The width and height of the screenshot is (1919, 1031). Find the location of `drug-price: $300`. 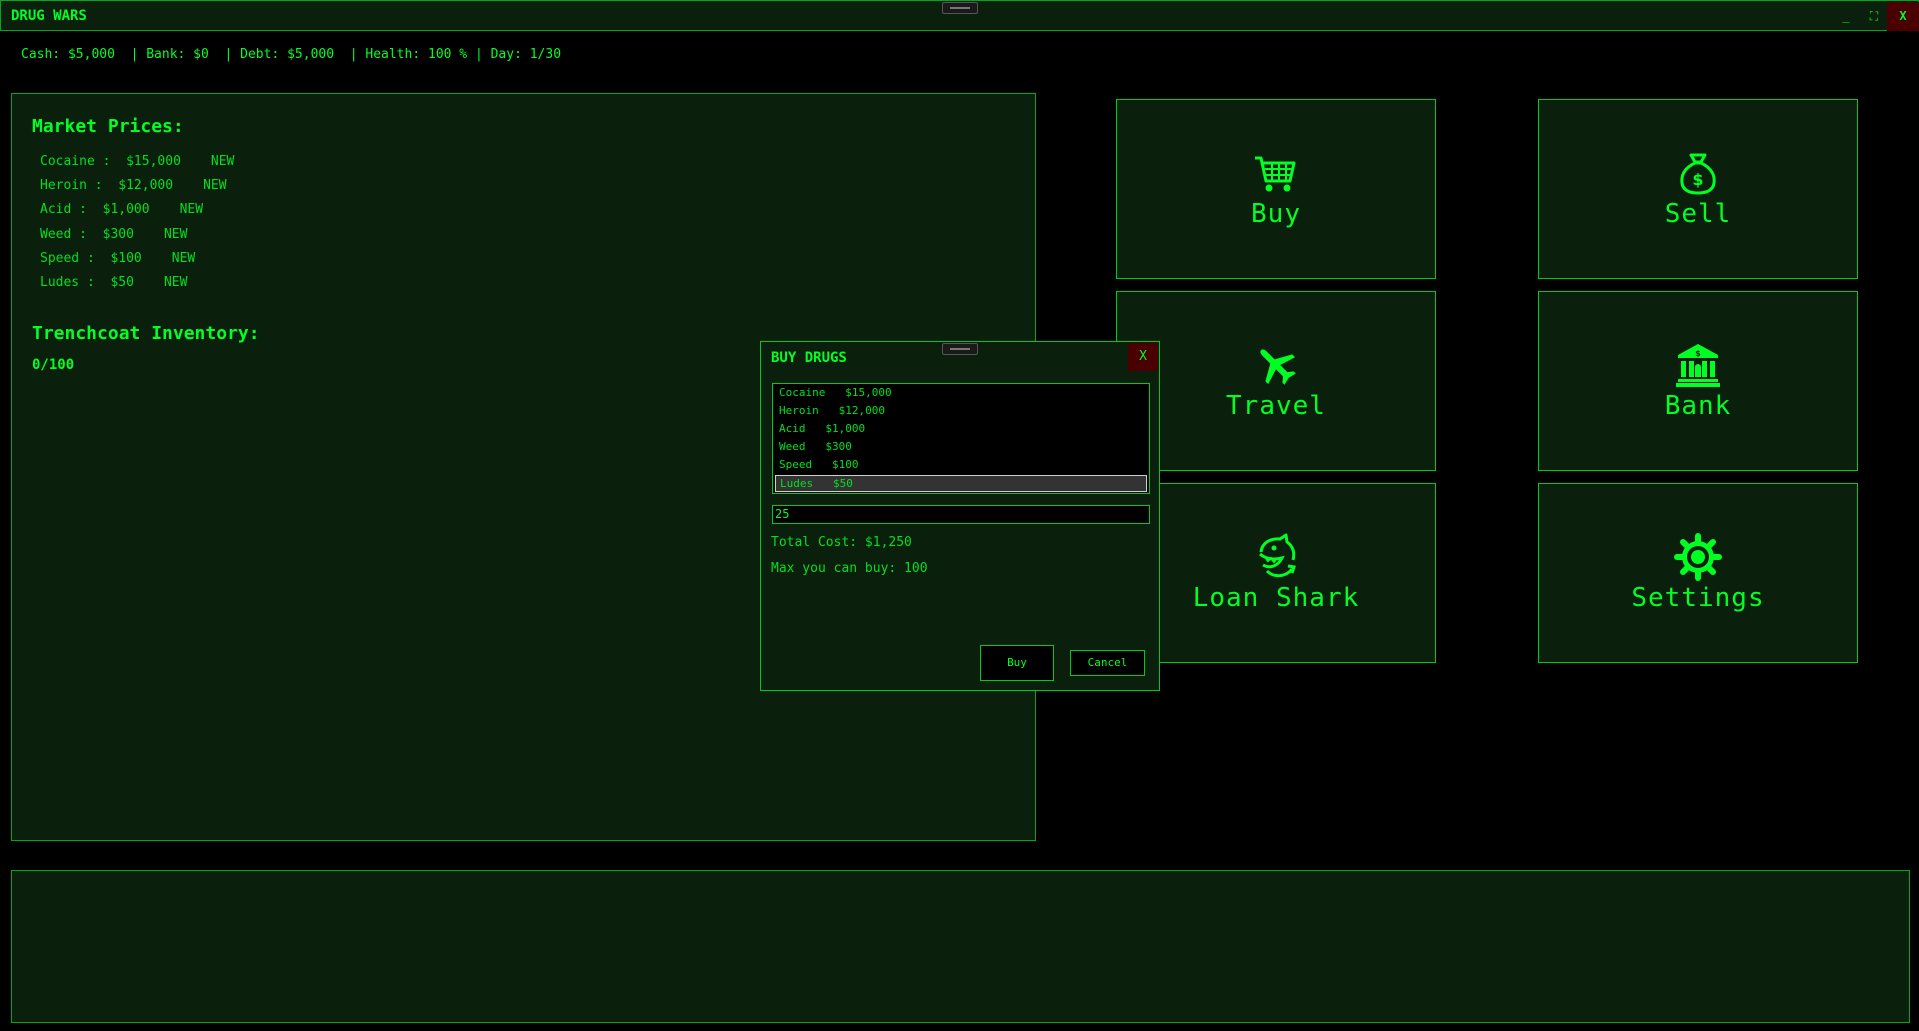

drug-price: $300 is located at coordinates (118, 234).